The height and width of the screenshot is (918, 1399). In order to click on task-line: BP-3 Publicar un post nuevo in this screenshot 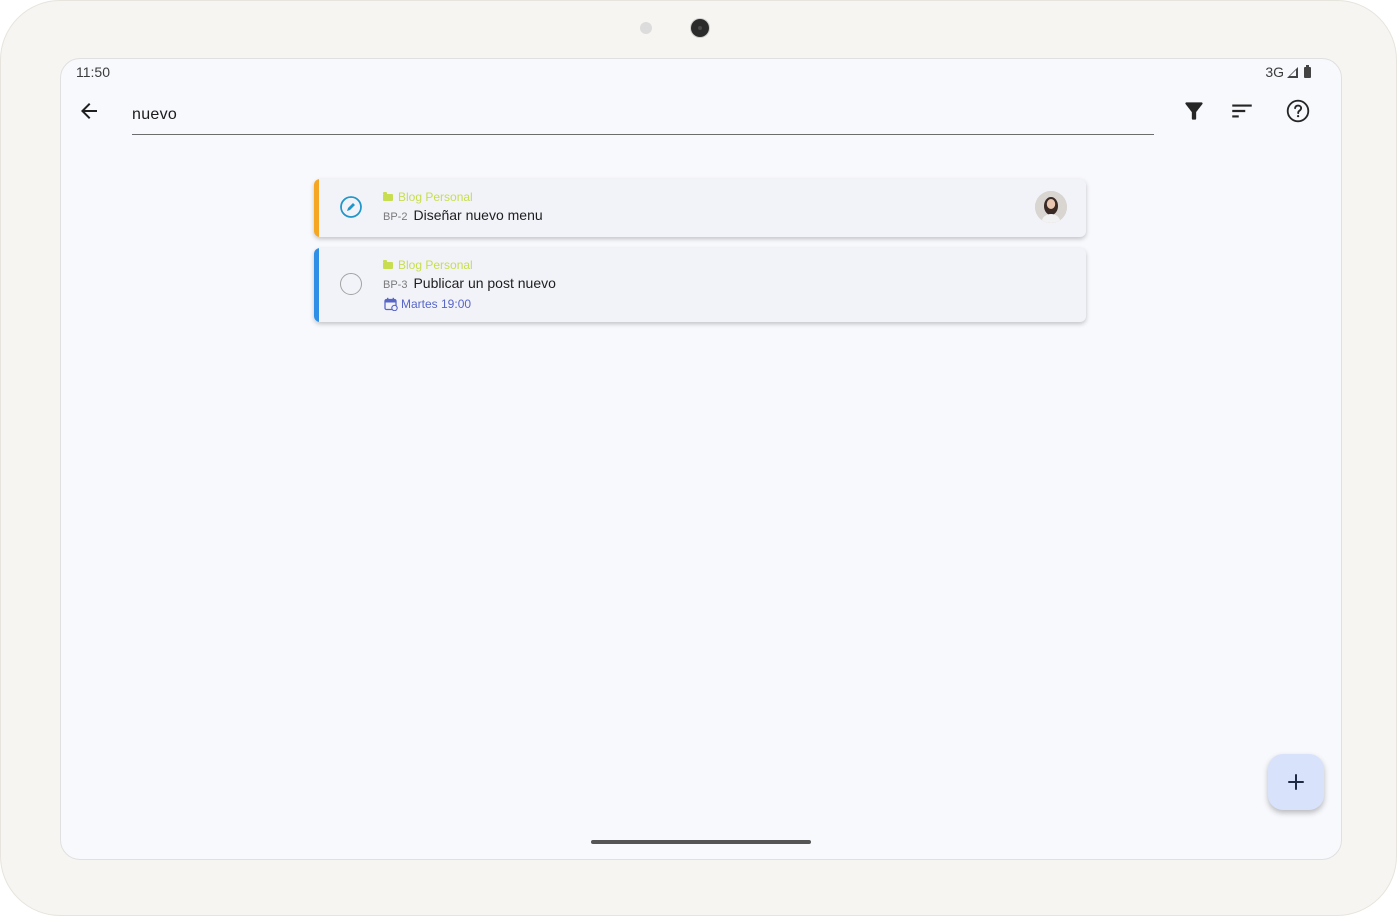, I will do `click(469, 283)`.